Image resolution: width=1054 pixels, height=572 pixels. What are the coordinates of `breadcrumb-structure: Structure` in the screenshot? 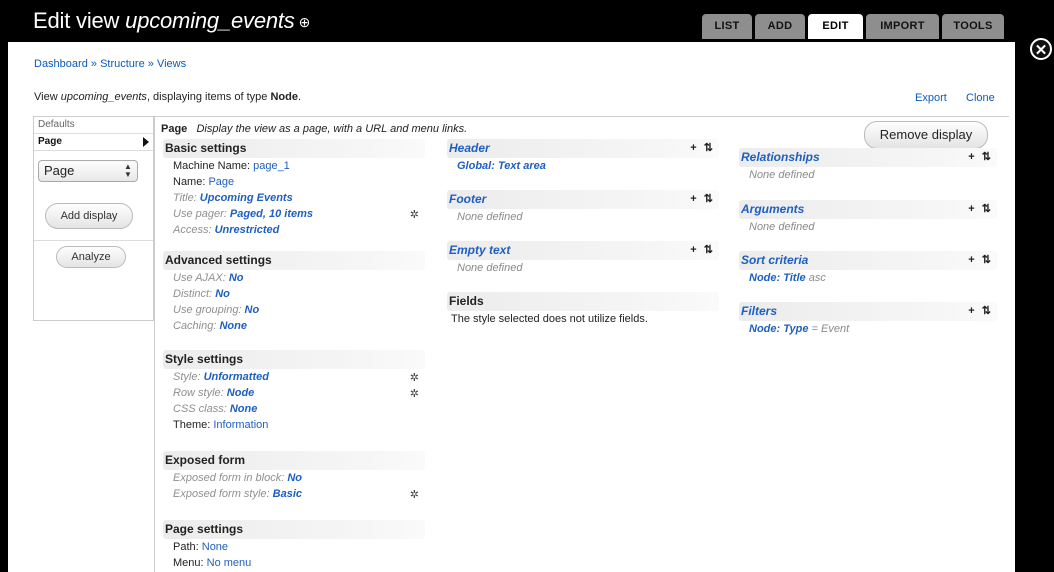 It's located at (122, 64).